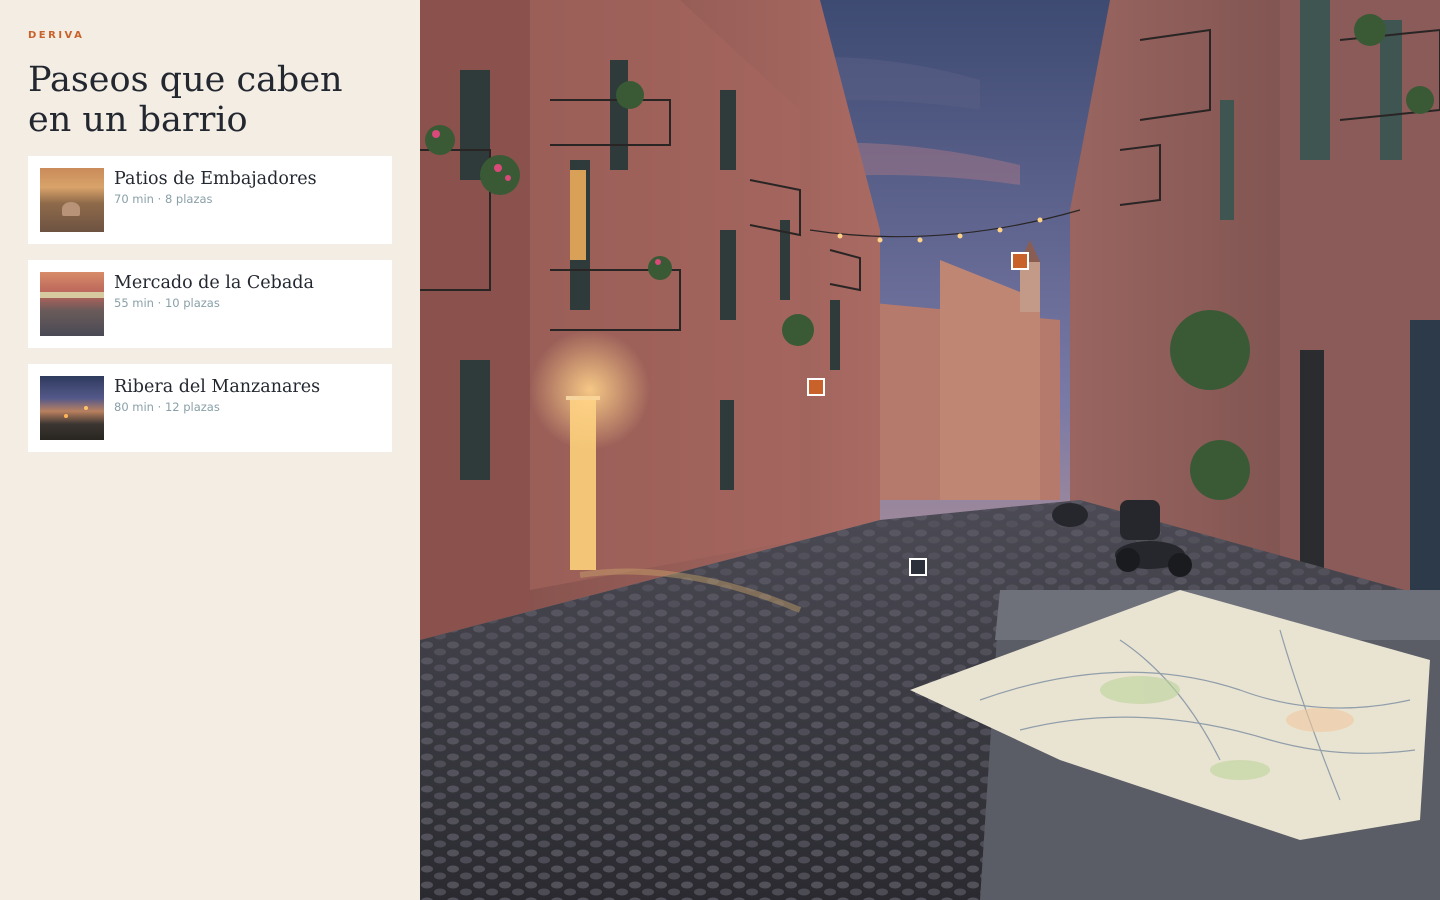 The width and height of the screenshot is (1440, 900). I want to click on route-card-ribera-del-manzanares: Ribera del Manzanares 80 min · 12 plazas, so click(210, 408).